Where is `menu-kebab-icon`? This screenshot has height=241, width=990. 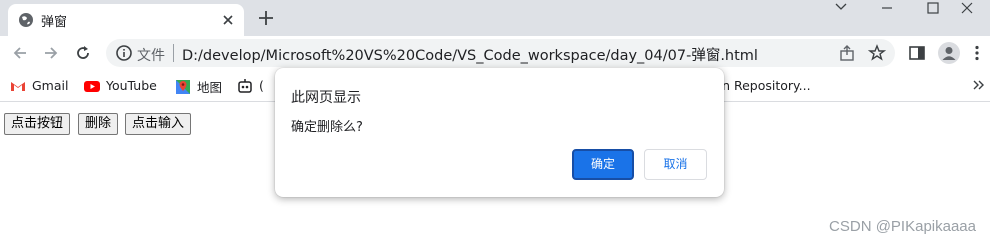
menu-kebab-icon is located at coordinates (977, 53).